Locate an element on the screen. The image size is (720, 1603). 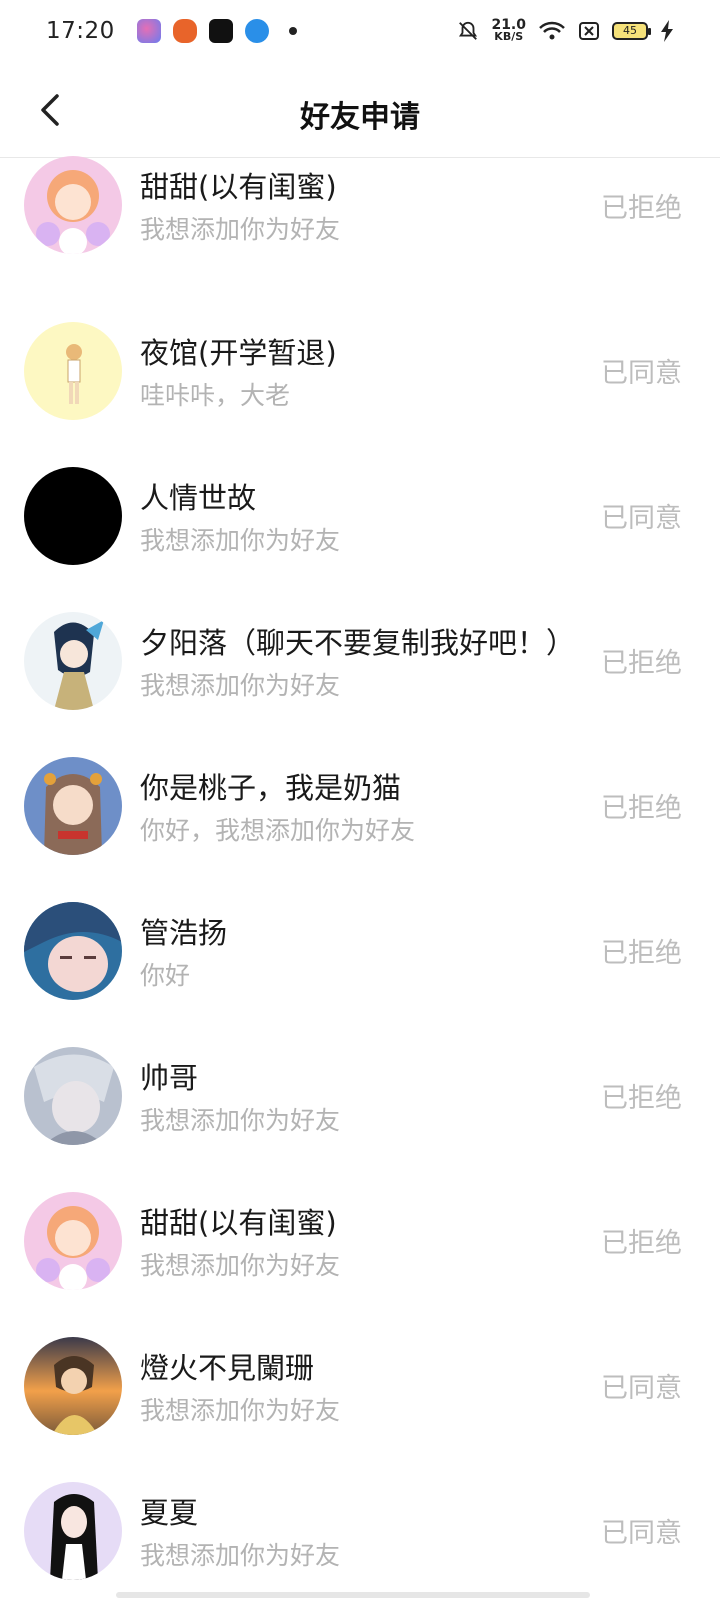
friend-request-row: 人情世故 我想添加你为好友 已同意 is located at coordinates (360, 515).